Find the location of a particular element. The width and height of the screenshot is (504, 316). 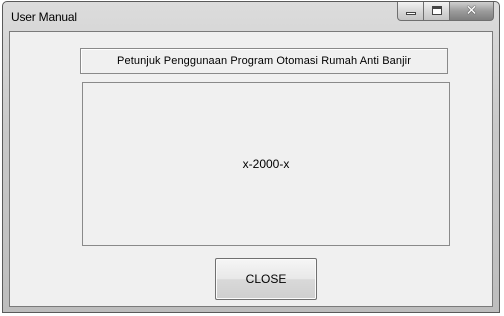

minimize-button is located at coordinates (410, 11).